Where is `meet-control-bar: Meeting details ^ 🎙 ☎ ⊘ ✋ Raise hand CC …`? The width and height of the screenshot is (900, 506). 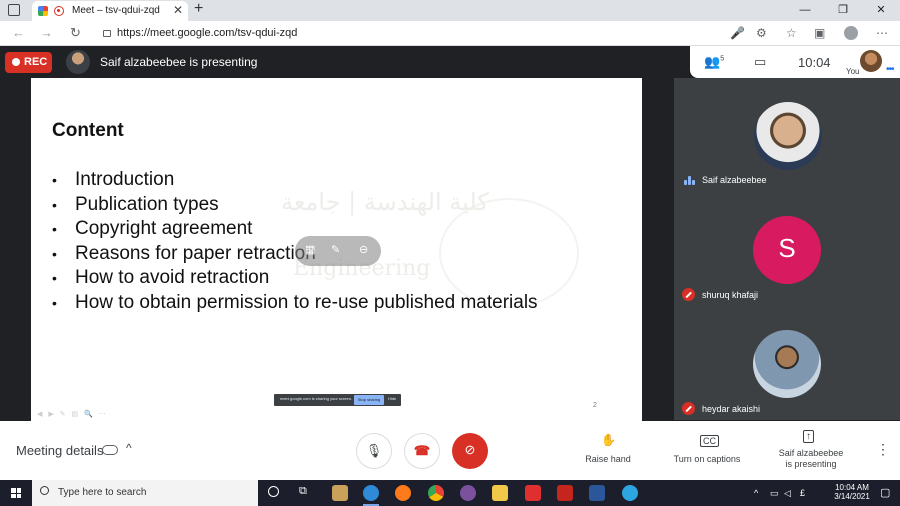
meet-control-bar: Meeting details ^ 🎙 ☎ ⊘ ✋ Raise hand CC … is located at coordinates (450, 450).